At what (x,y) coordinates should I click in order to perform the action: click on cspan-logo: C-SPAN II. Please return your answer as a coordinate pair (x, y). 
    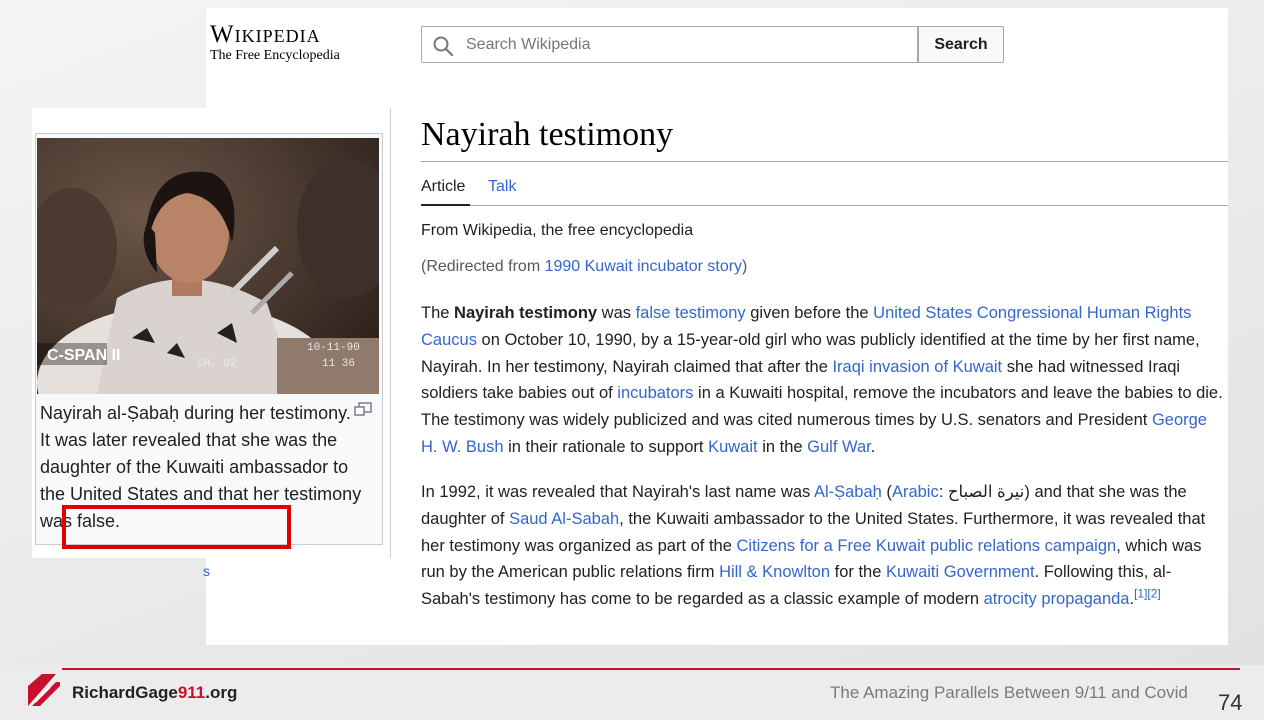
    Looking at the image, I should click on (83, 355).